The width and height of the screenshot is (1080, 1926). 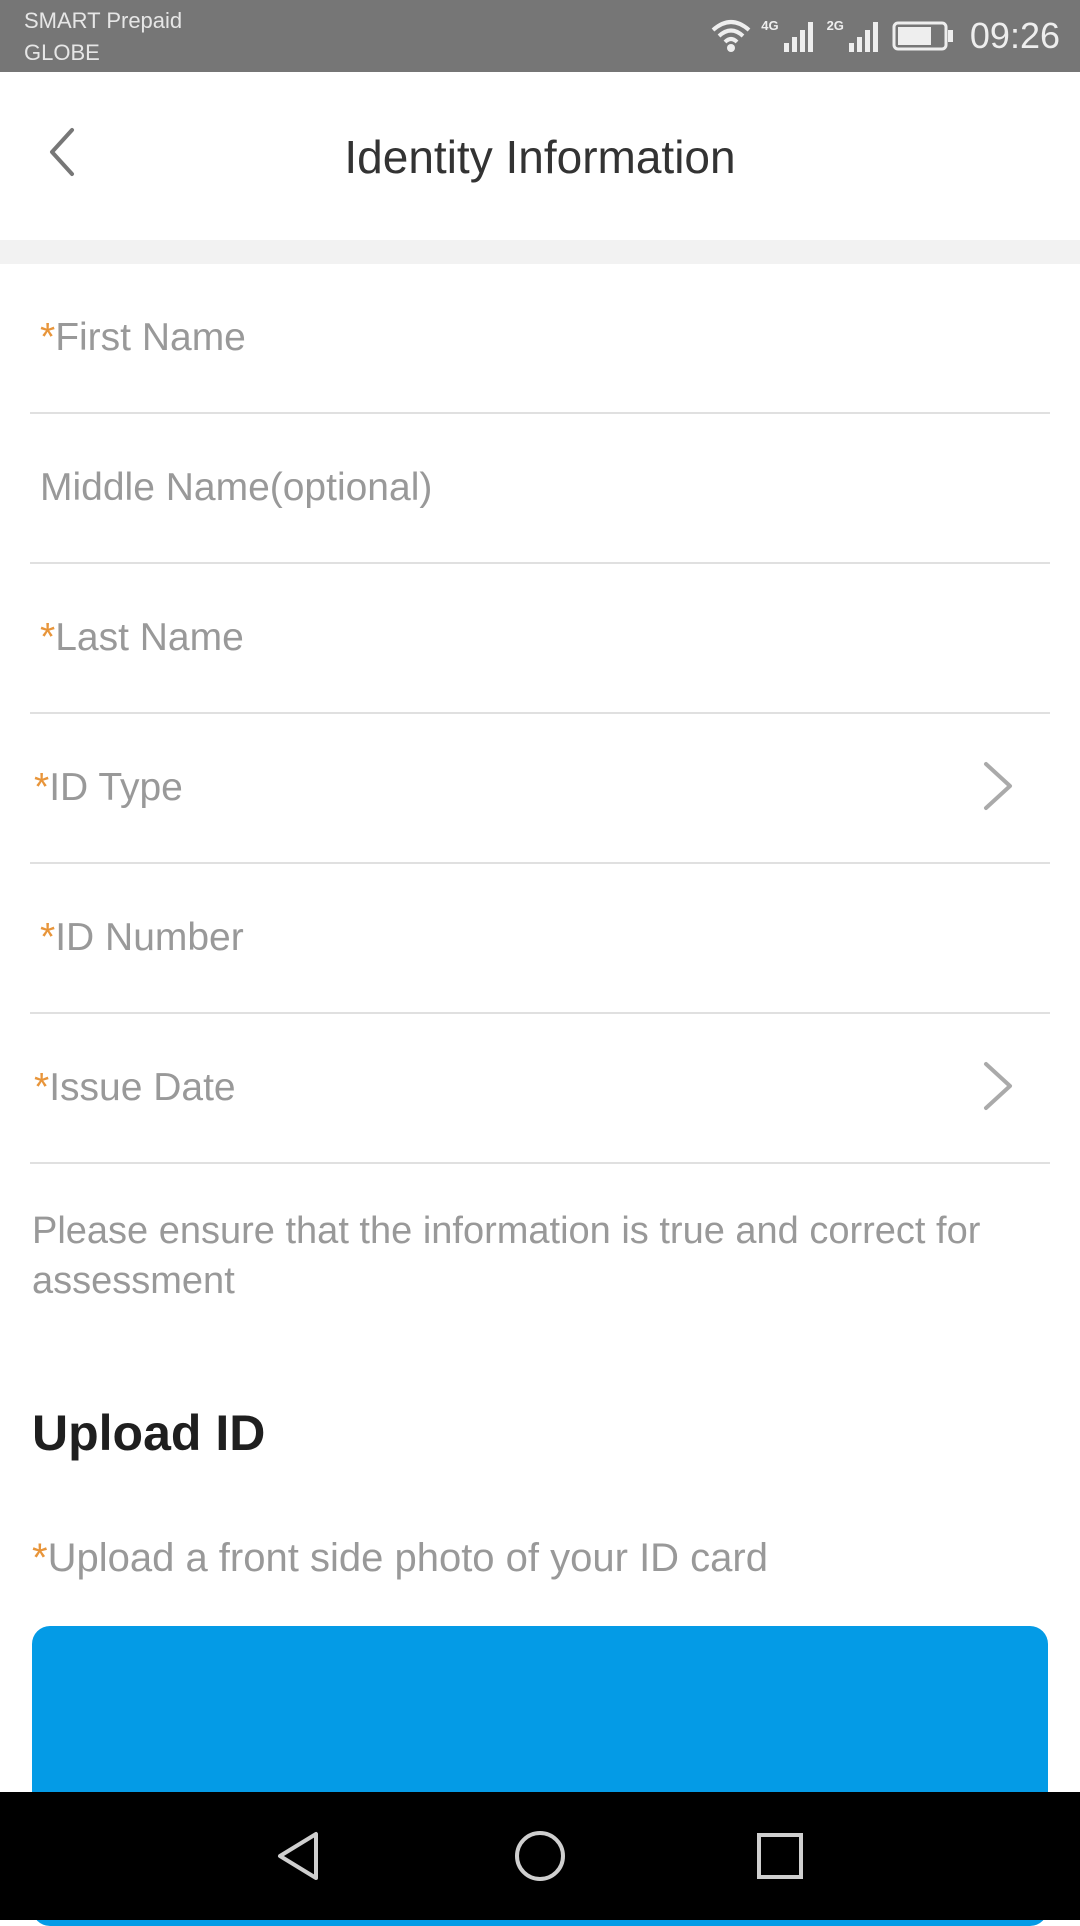 I want to click on home-circle-icon, so click(x=540, y=1856).